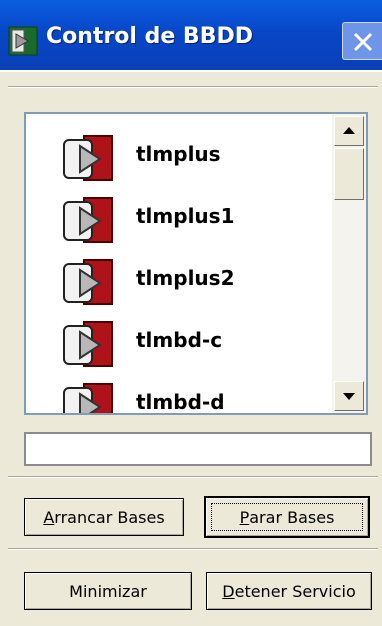  What do you see at coordinates (228, 591) in the screenshot?
I see `stop-service-accel-key: D` at bounding box center [228, 591].